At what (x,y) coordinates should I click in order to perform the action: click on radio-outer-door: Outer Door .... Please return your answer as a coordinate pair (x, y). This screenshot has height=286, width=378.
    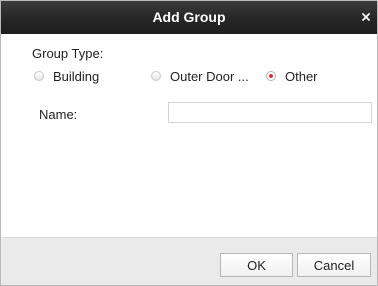
    Looking at the image, I should click on (200, 76).